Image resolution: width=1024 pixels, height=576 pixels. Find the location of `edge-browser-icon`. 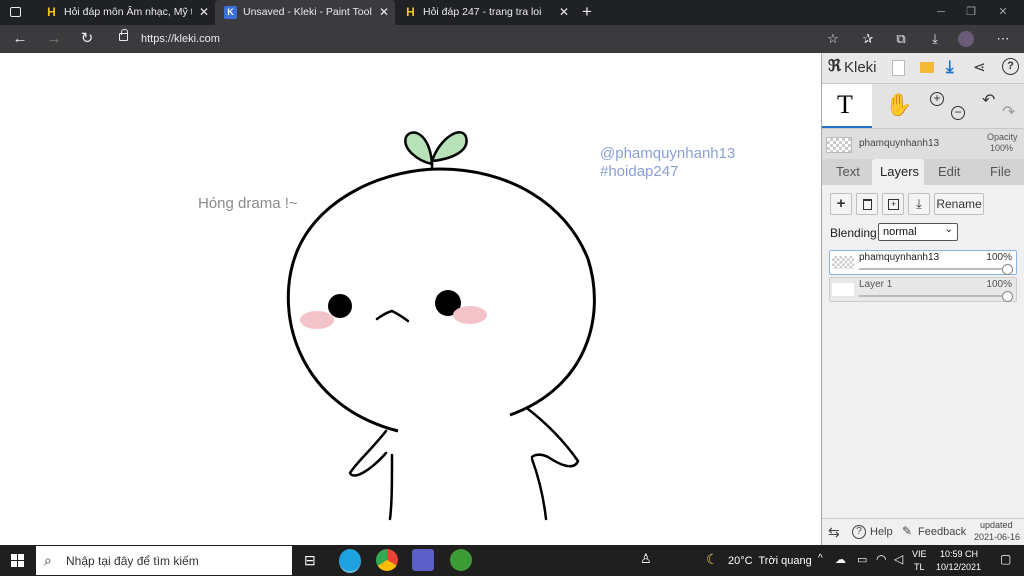

edge-browser-icon is located at coordinates (350, 561).